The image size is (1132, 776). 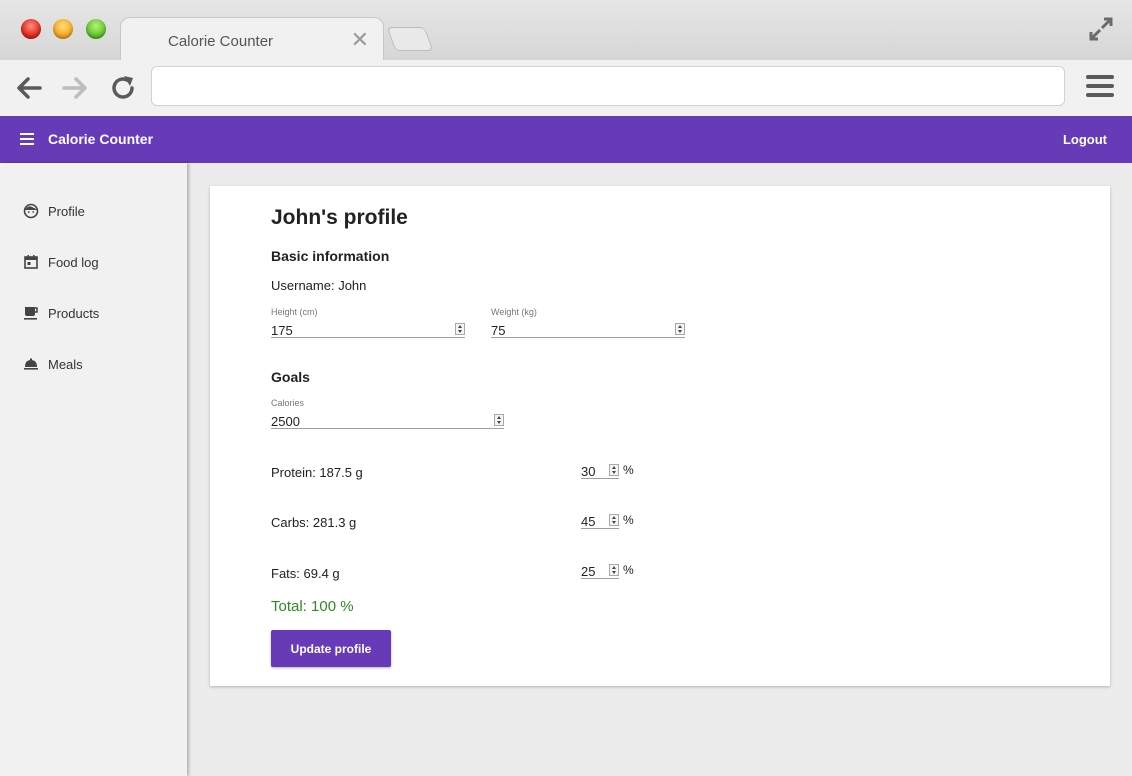 What do you see at coordinates (66, 211) in the screenshot?
I see `sidebar-item-label: Profile` at bounding box center [66, 211].